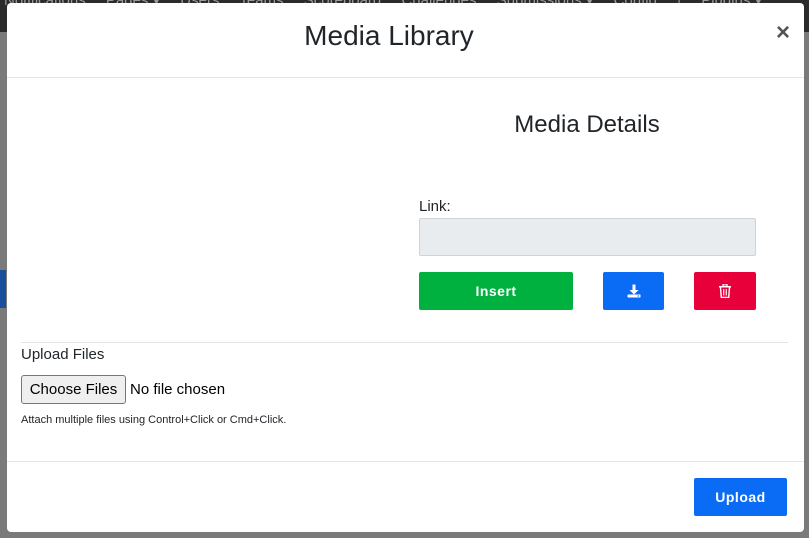  Describe the element at coordinates (405, 461) in the screenshot. I see `footer-divider` at that location.